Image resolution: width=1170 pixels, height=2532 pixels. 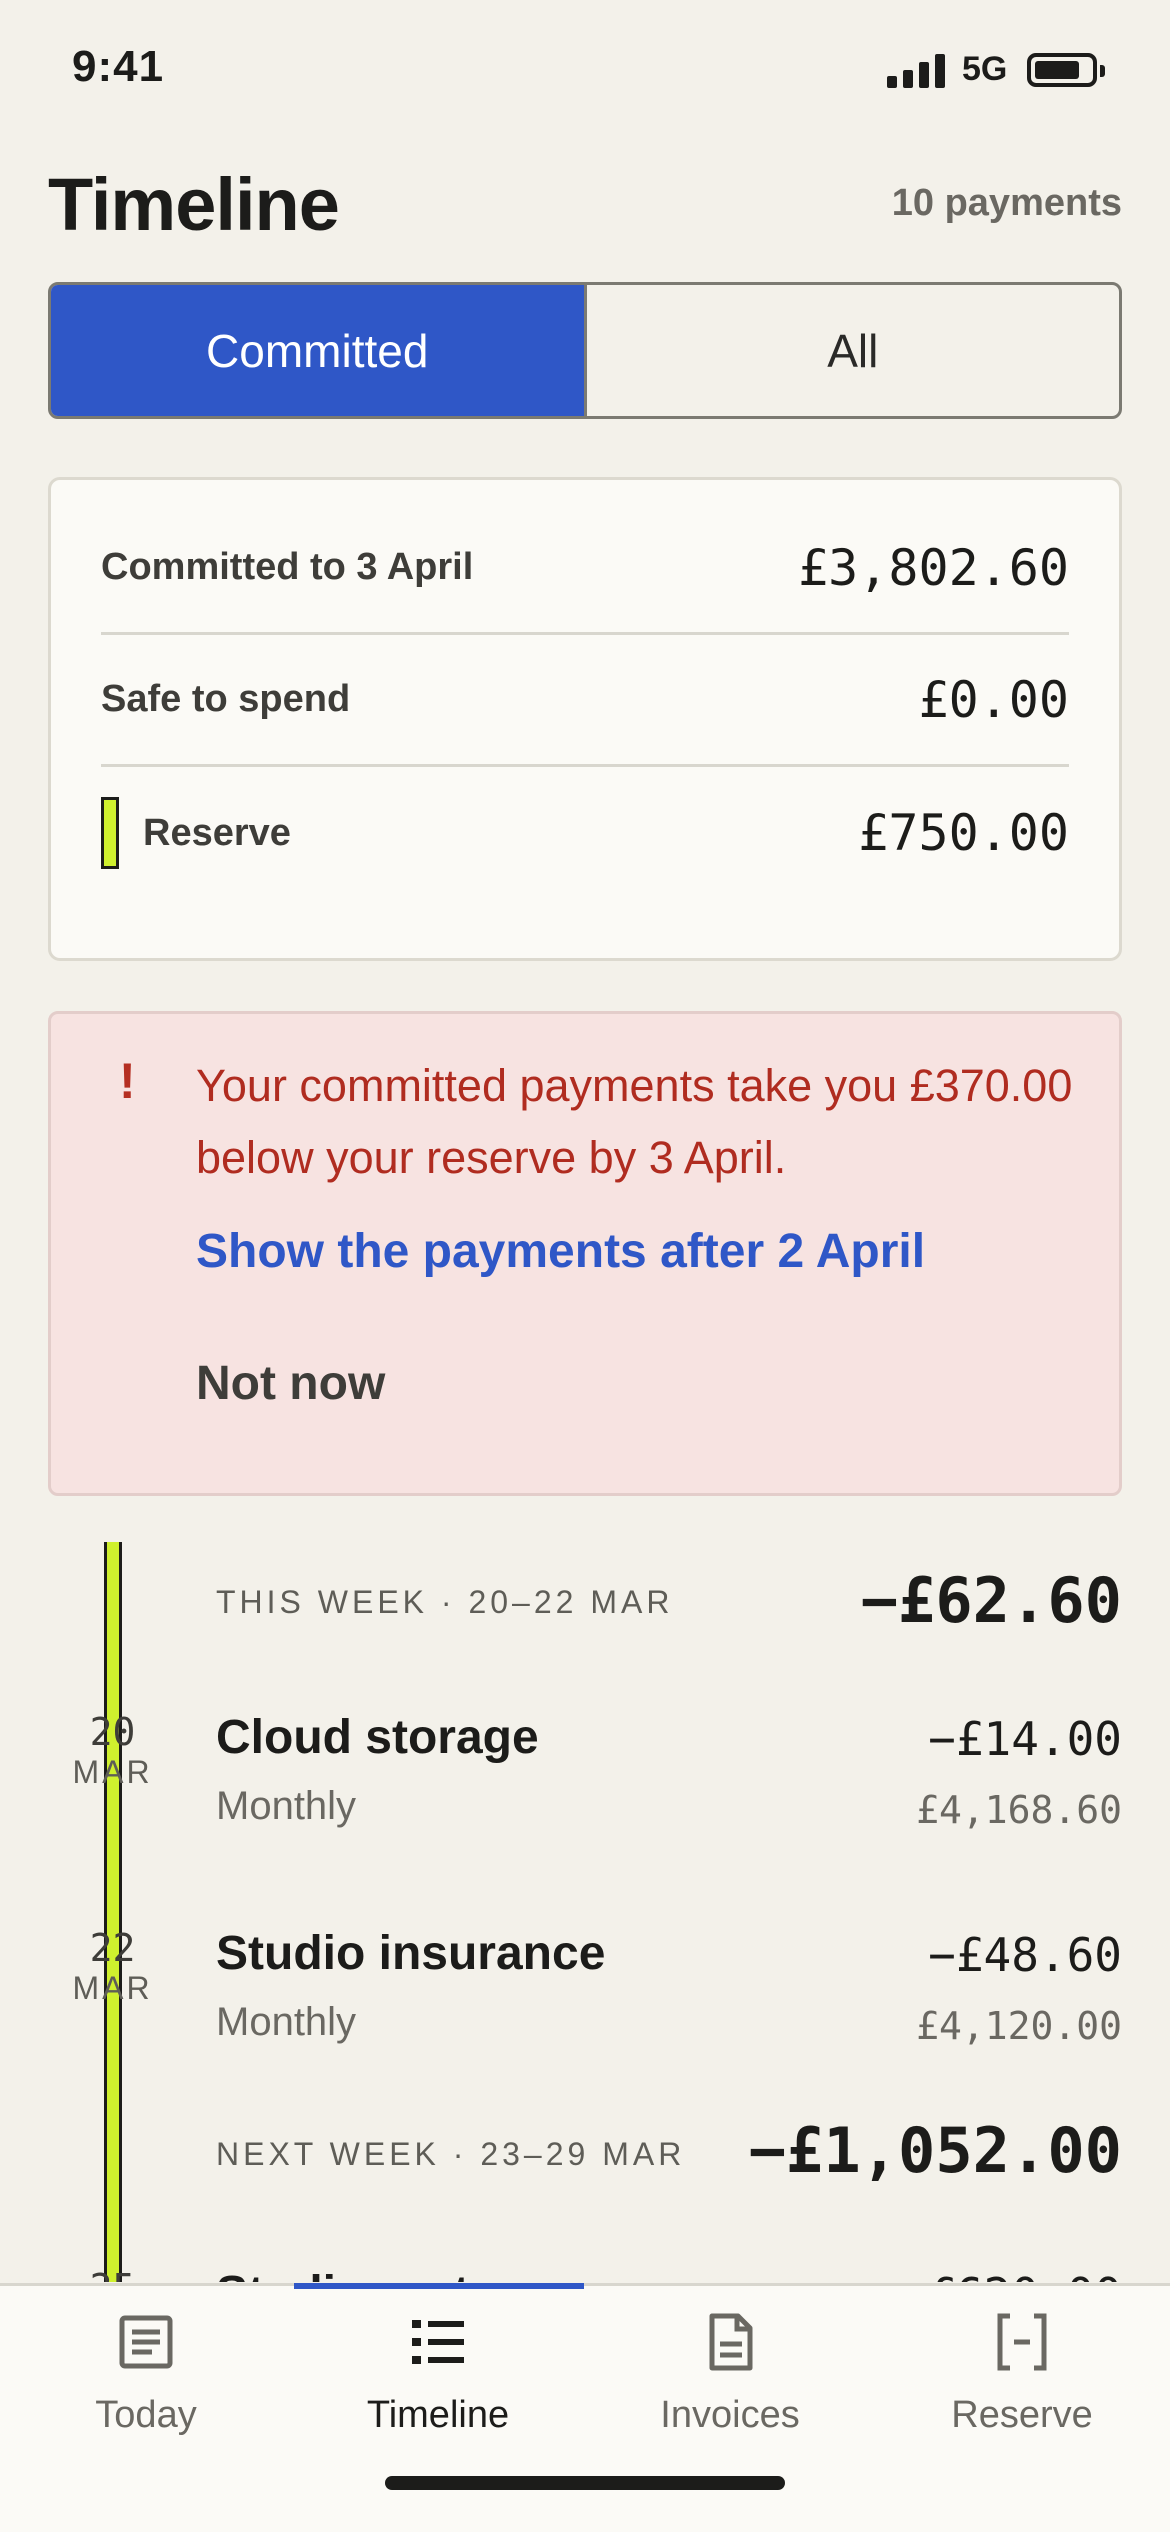 I want to click on not-now-button: Not now, so click(x=290, y=1383).